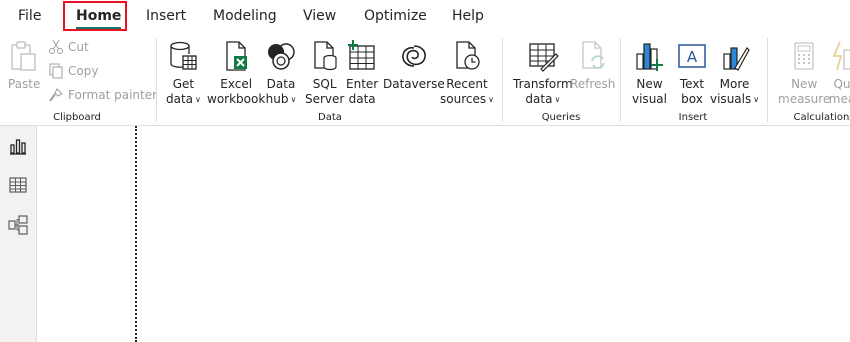 Image resolution: width=850 pixels, height=342 pixels. Describe the element at coordinates (102, 95) in the screenshot. I see `format-painter-button: Format painter` at that location.